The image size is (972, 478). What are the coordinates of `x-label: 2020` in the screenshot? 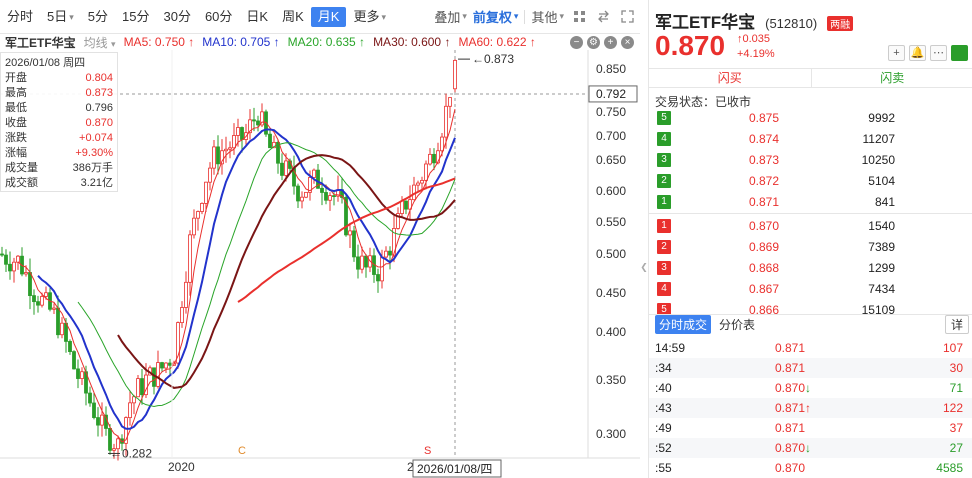 It's located at (181, 467).